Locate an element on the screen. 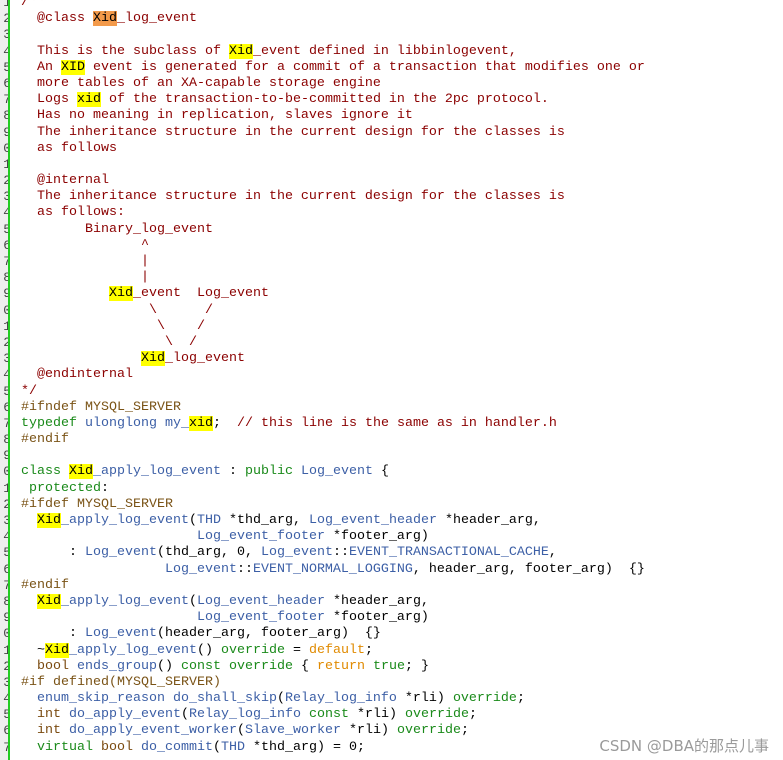  code-token: { is located at coordinates (380, 472).